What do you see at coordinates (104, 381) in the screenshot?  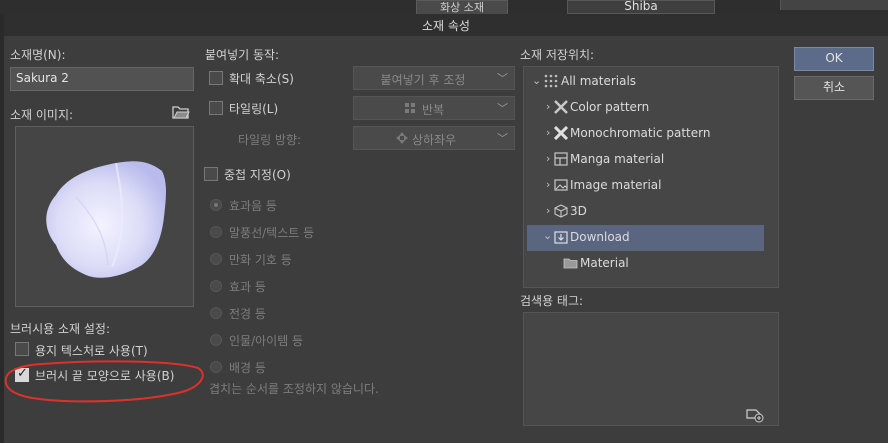 I see `red-highlight-ellipse` at bounding box center [104, 381].